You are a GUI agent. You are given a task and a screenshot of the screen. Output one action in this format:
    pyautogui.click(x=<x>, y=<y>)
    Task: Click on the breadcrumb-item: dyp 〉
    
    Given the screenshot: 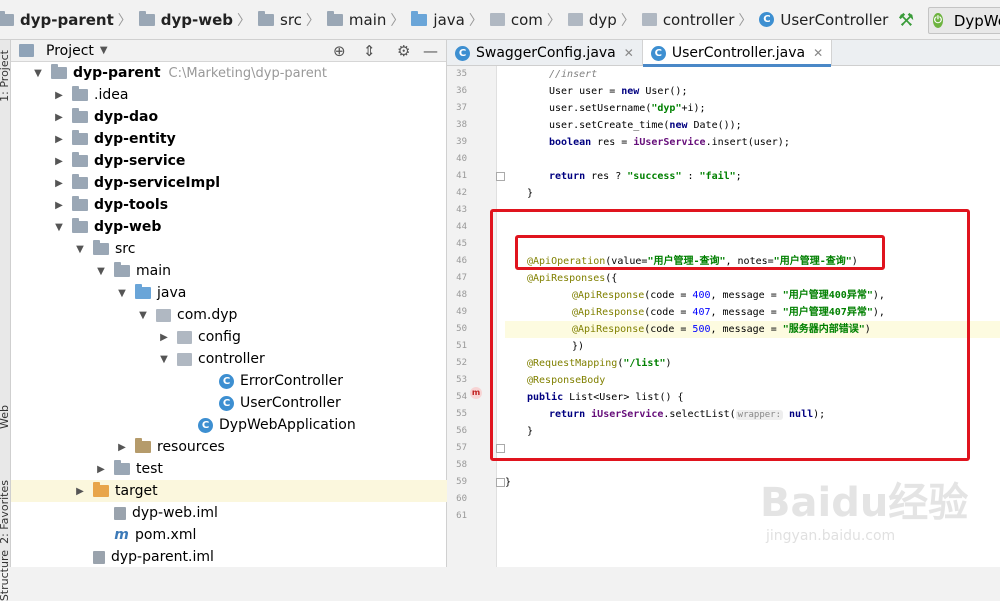 What is the action you would take?
    pyautogui.click(x=604, y=19)
    